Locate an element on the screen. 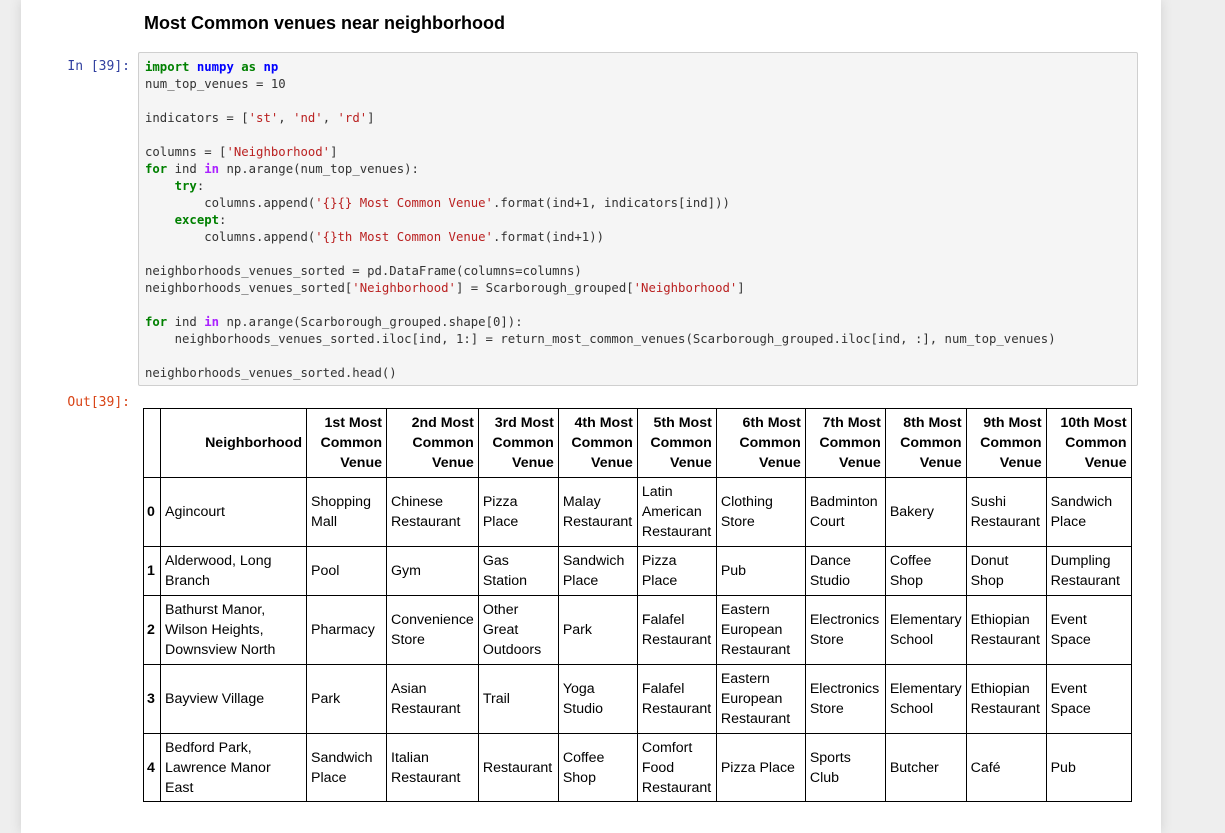  column-header: 5th Most Common Venue is located at coordinates (676, 443).